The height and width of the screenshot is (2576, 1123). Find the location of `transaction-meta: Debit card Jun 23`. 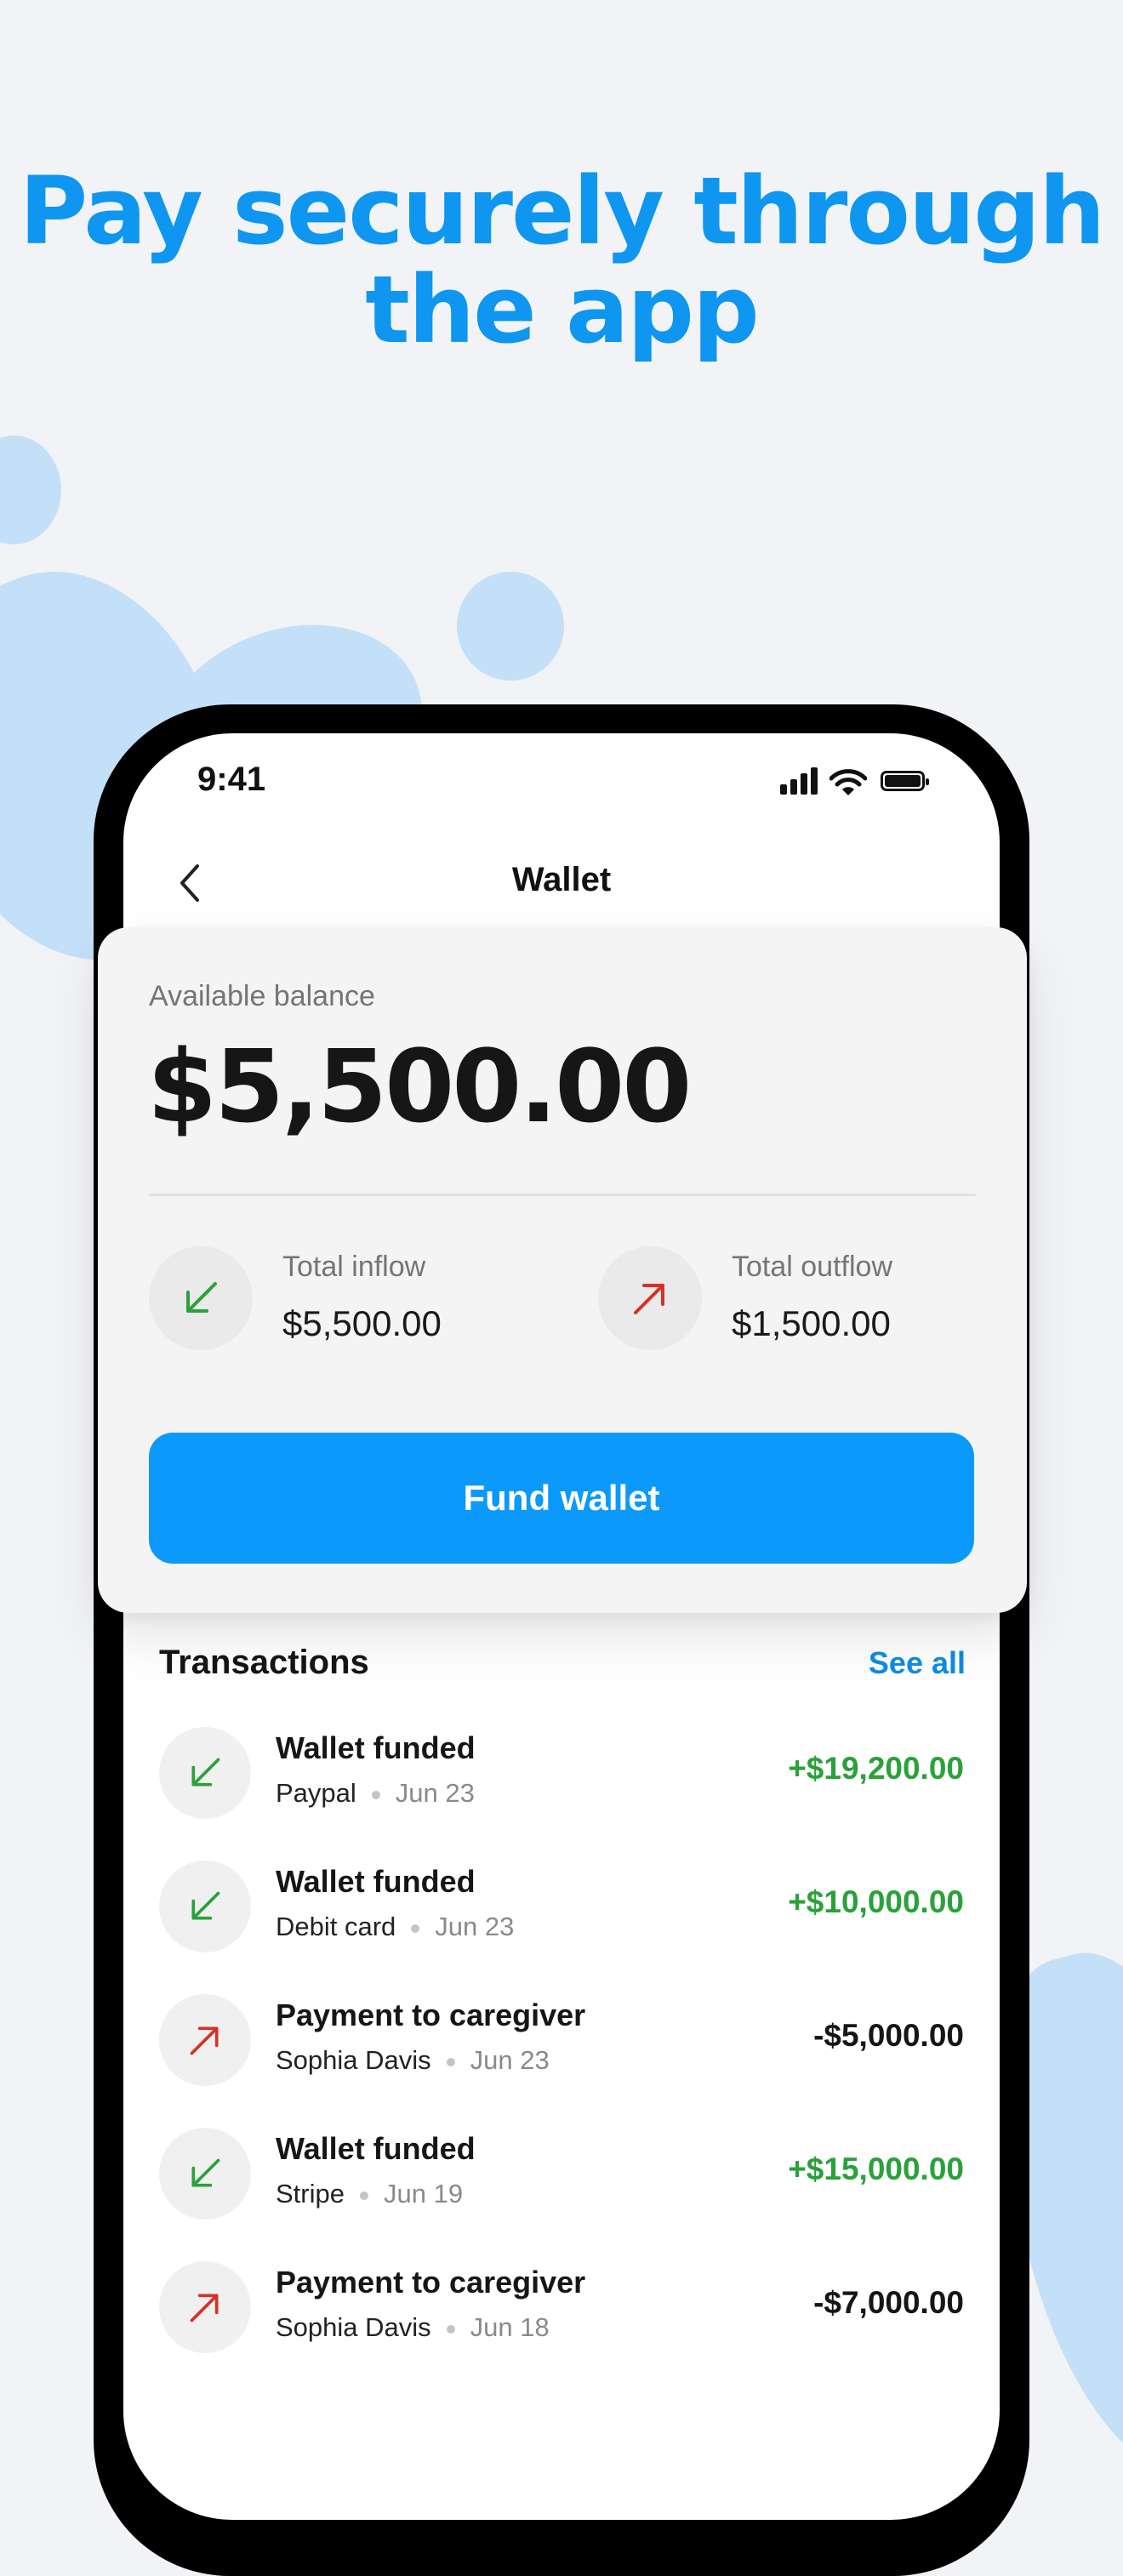

transaction-meta: Debit card Jun 23 is located at coordinates (395, 1927).